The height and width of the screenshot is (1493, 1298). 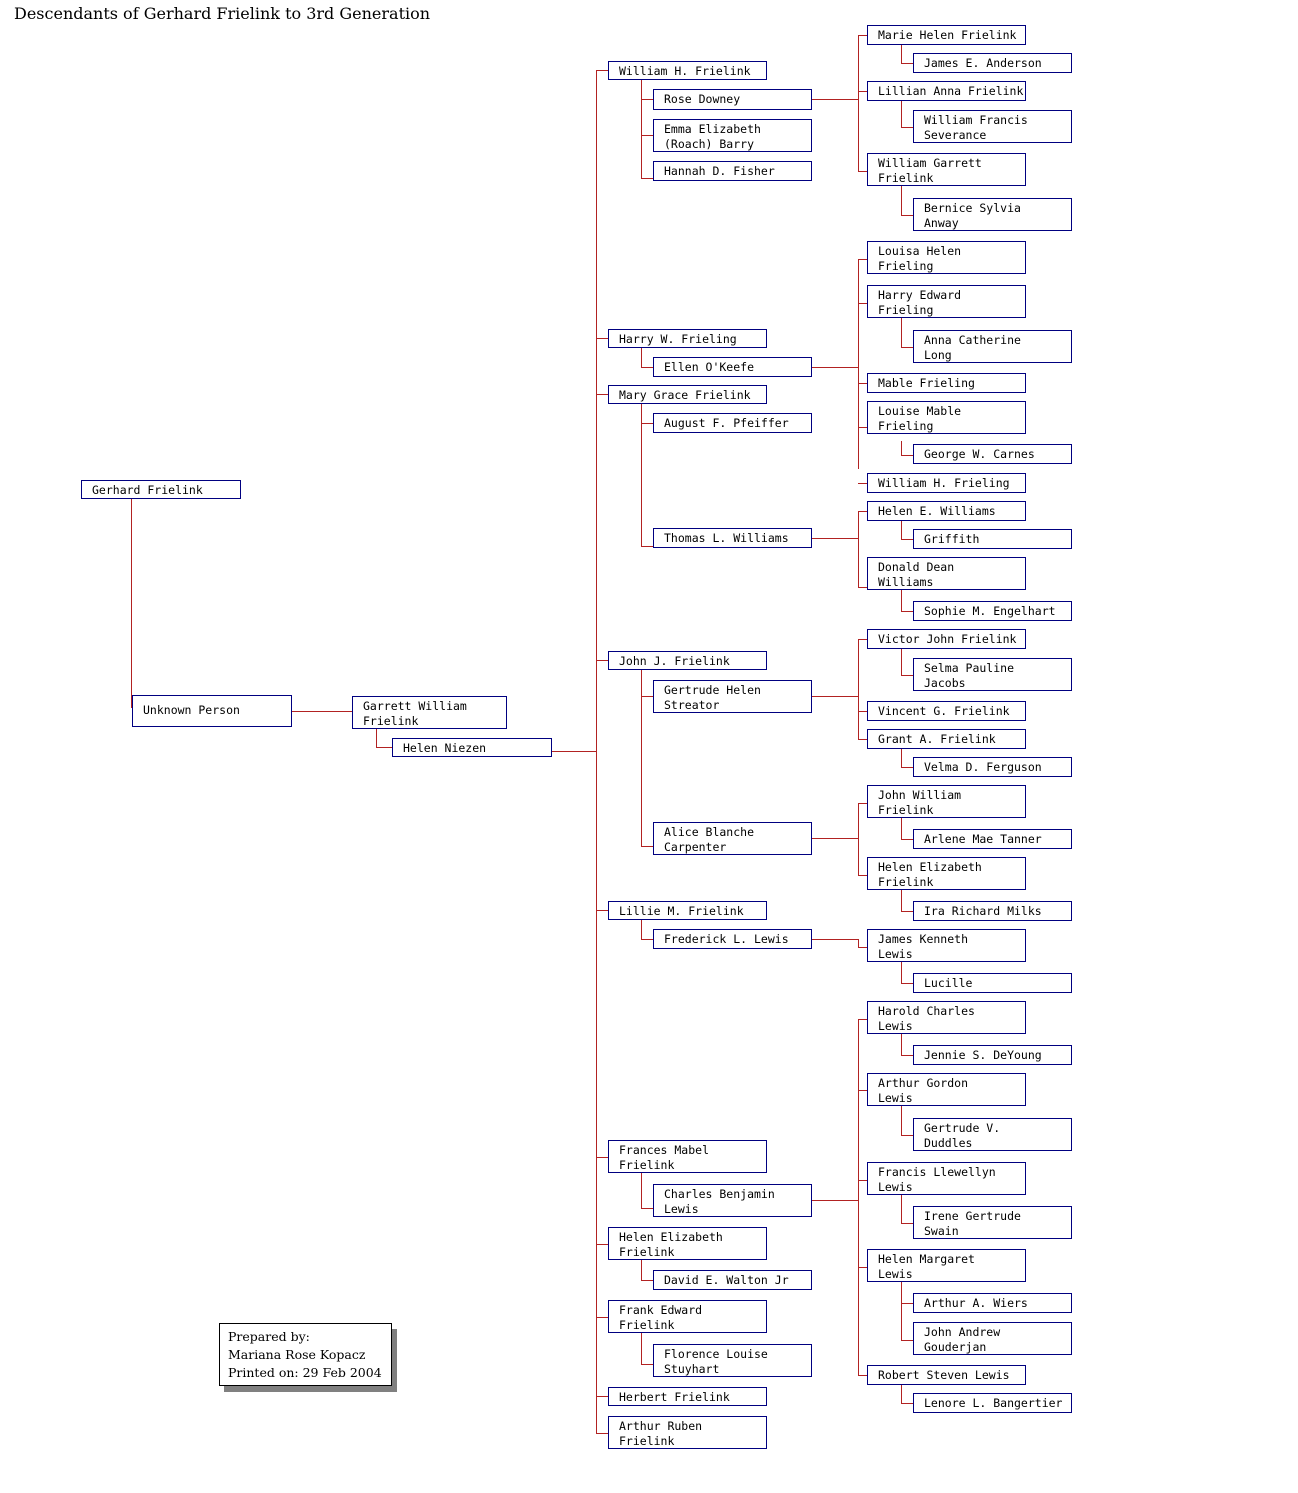 I want to click on person-box-lillie-m-frielink: Lillie M. Frielink, so click(x=687, y=910).